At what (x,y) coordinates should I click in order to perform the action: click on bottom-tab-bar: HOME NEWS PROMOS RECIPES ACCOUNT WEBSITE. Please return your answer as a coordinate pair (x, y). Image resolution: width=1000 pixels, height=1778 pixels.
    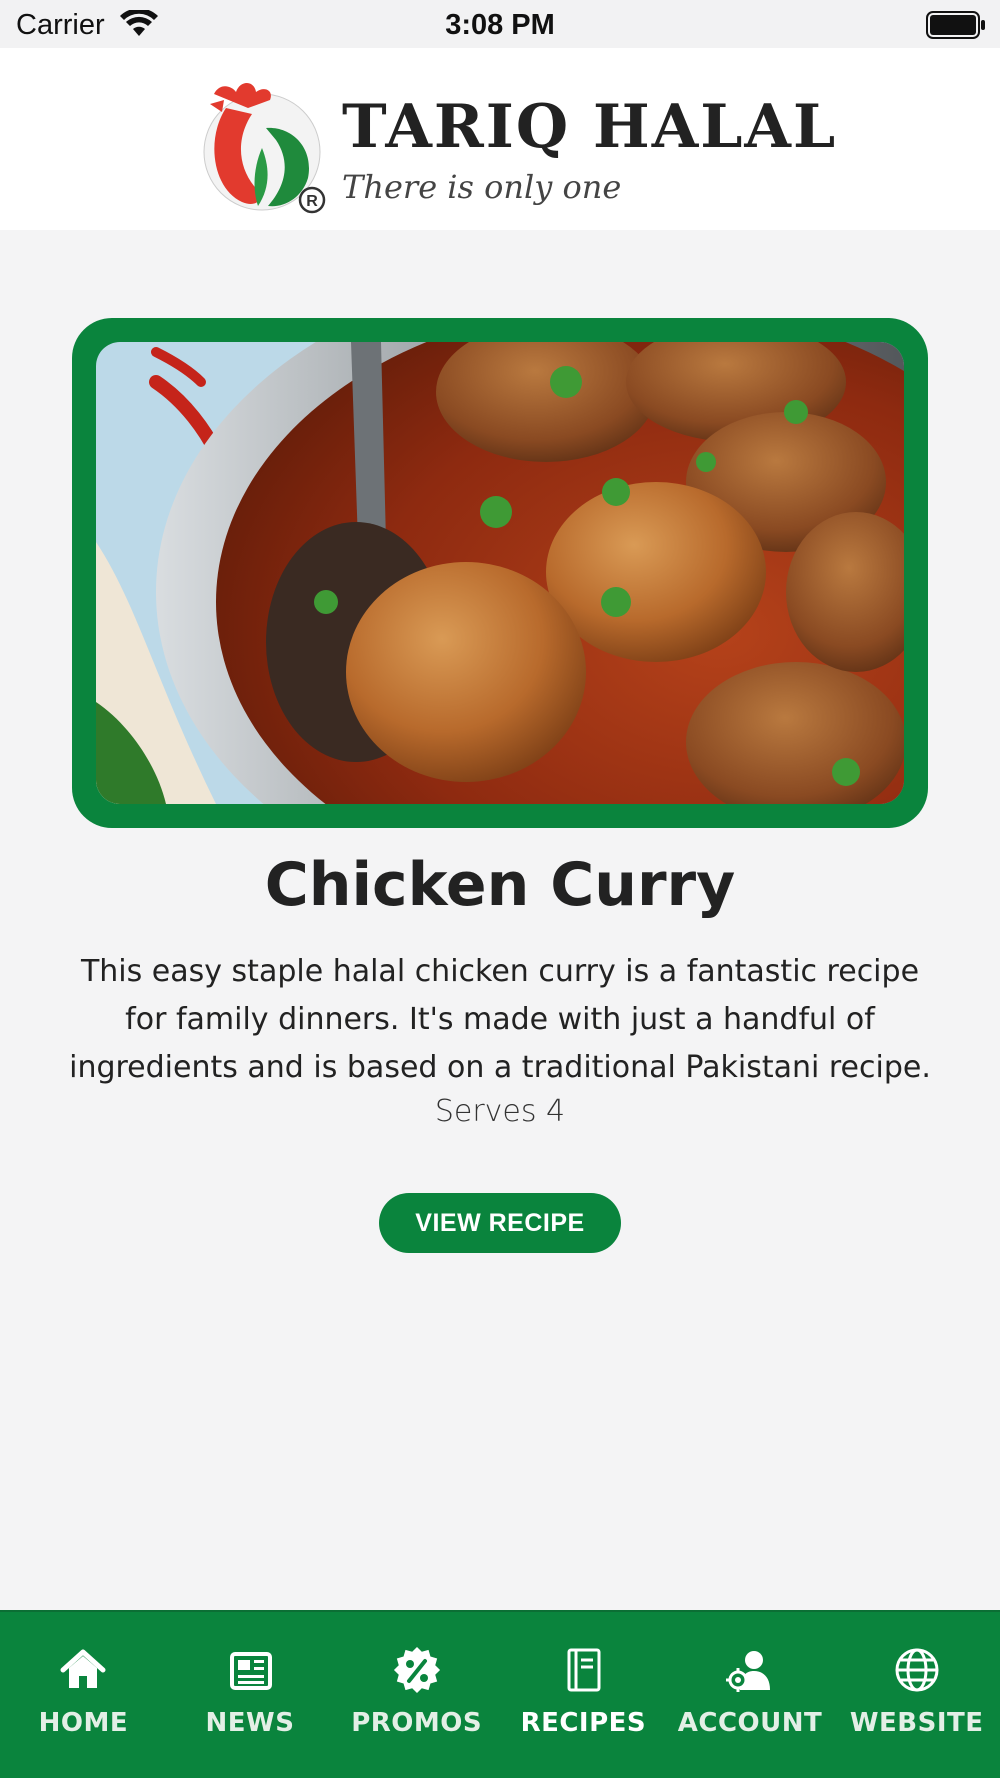
    Looking at the image, I should click on (500, 1694).